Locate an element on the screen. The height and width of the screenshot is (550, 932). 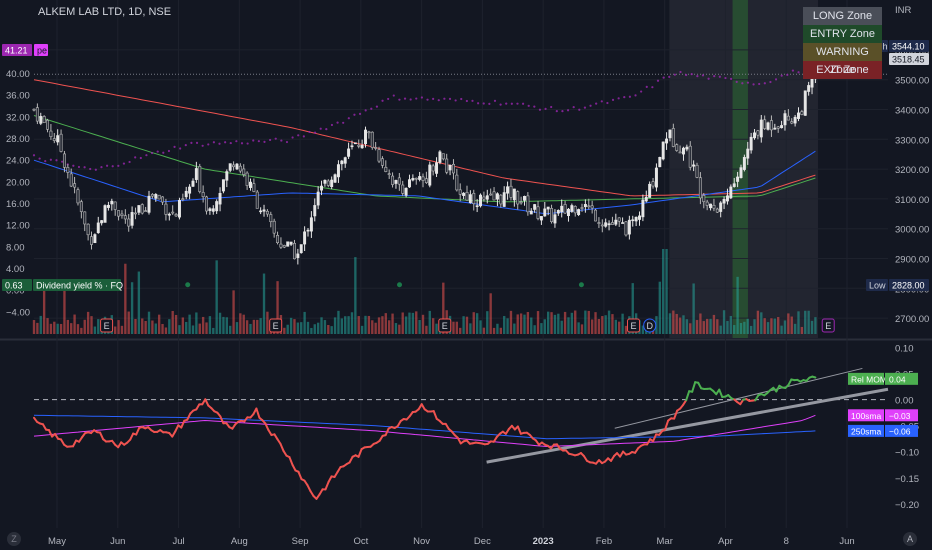
event-marker-e-2: E is located at coordinates (445, 325).